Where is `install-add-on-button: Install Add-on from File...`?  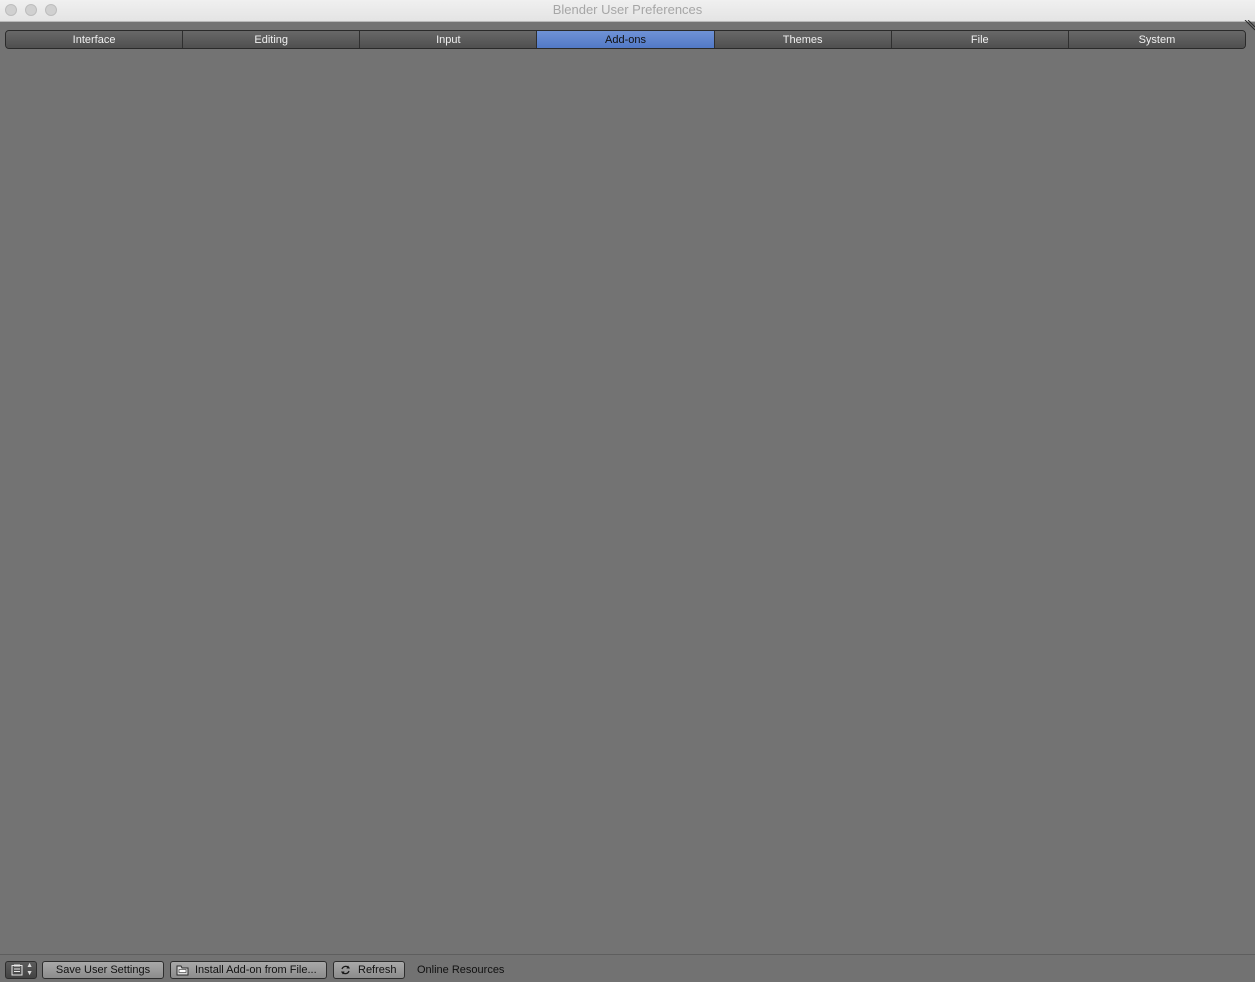
install-add-on-button: Install Add-on from File... is located at coordinates (248, 970).